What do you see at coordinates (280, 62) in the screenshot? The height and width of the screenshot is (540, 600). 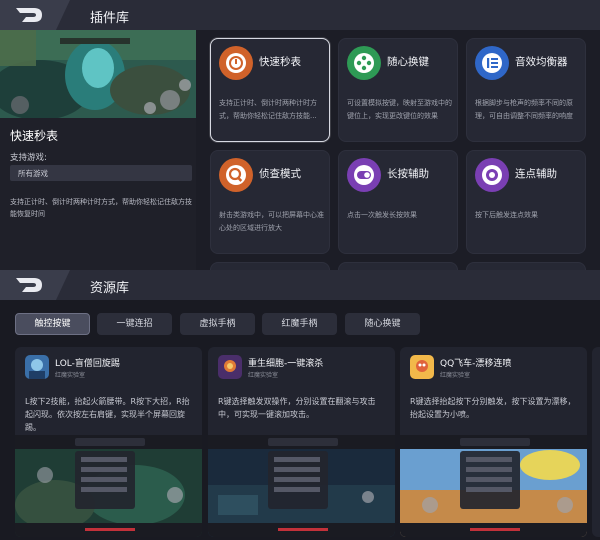 I see `plugin-name: 快速秒表` at bounding box center [280, 62].